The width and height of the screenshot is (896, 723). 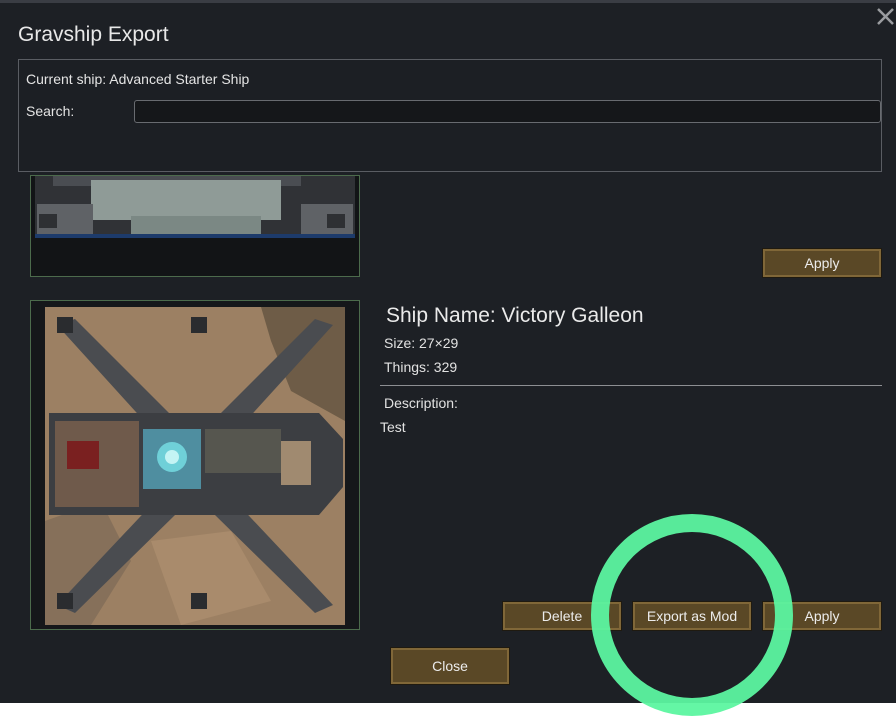 What do you see at coordinates (631, 385) in the screenshot?
I see `divider` at bounding box center [631, 385].